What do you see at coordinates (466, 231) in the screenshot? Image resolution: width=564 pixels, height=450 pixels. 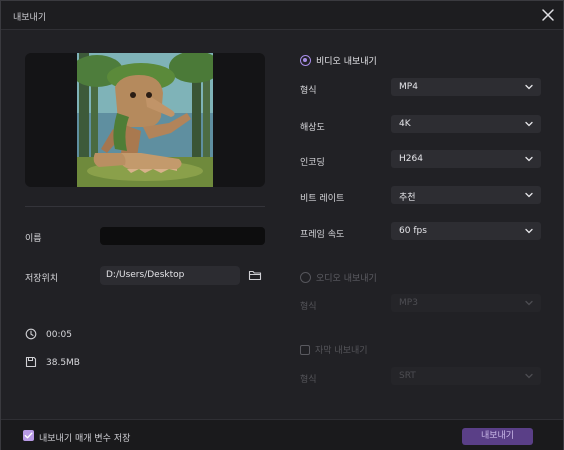 I see `framerate-select: 60 fps` at bounding box center [466, 231].